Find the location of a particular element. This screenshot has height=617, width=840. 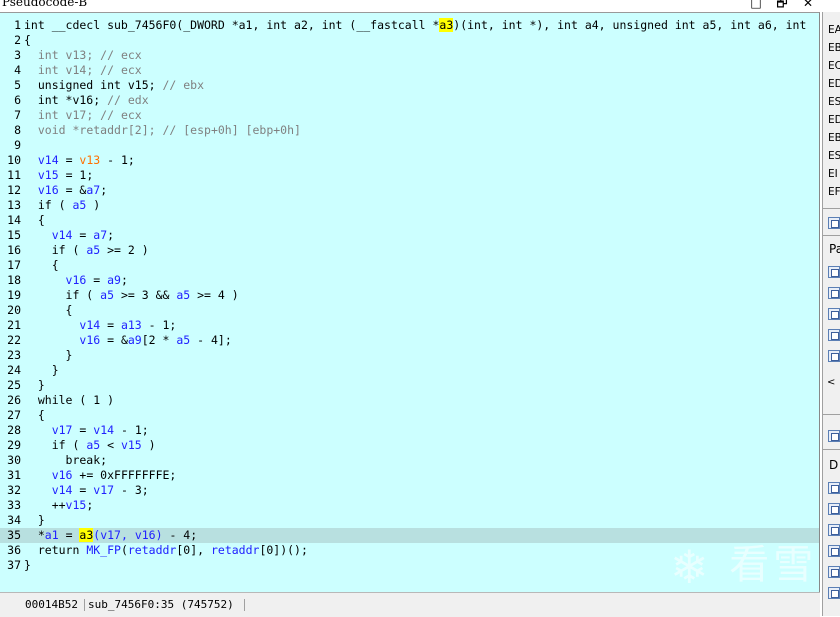

code-text: v14 = v17 - 3; is located at coordinates (86, 490).